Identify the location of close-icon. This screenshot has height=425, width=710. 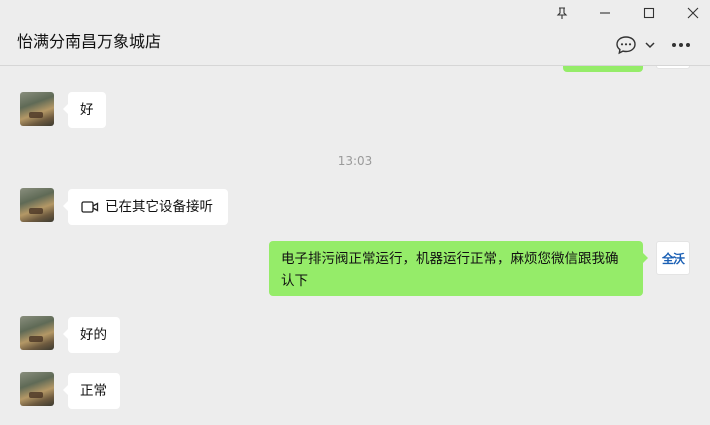
(693, 13).